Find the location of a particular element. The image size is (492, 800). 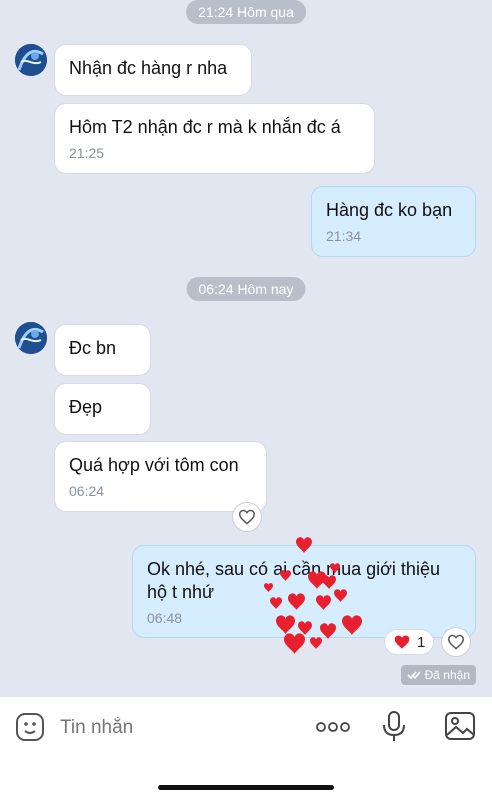

message-incoming: Quá hợp với tôm con 06:24 is located at coordinates (160, 476).